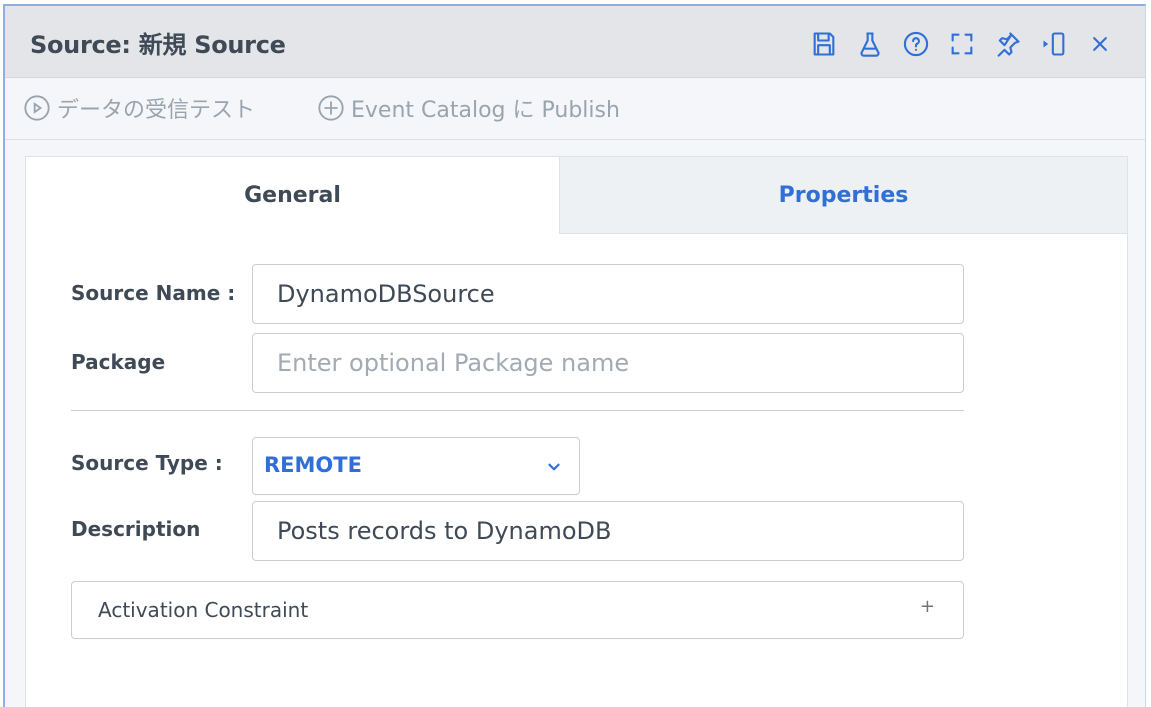  Describe the element at coordinates (156, 110) in the screenshot. I see `receive-test-label: データの受信テスト` at that location.